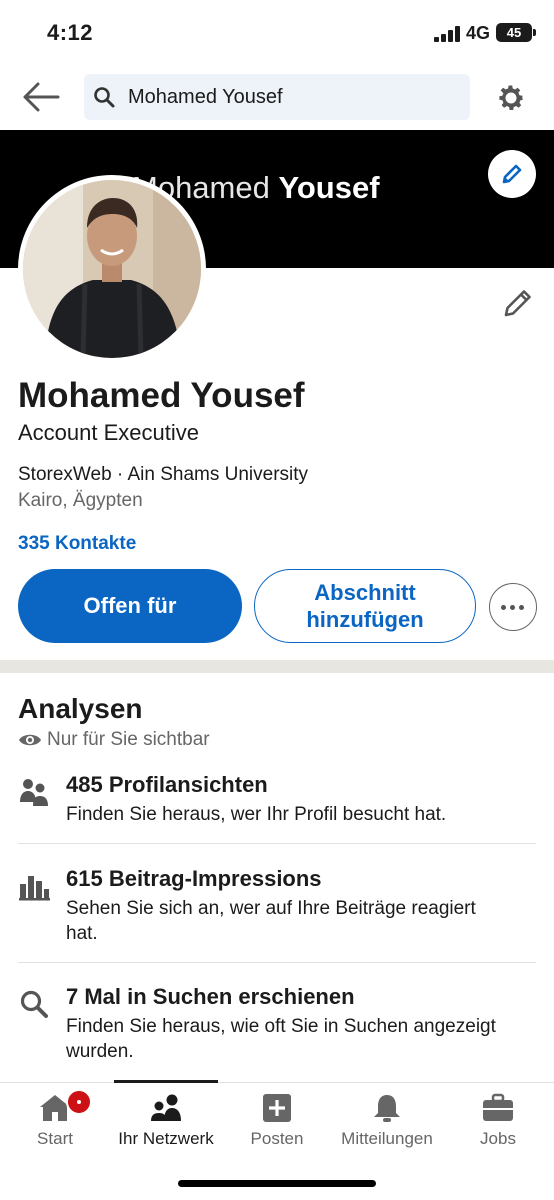 The width and height of the screenshot is (554, 1200). What do you see at coordinates (387, 1108) in the screenshot?
I see `bell-icon` at bounding box center [387, 1108].